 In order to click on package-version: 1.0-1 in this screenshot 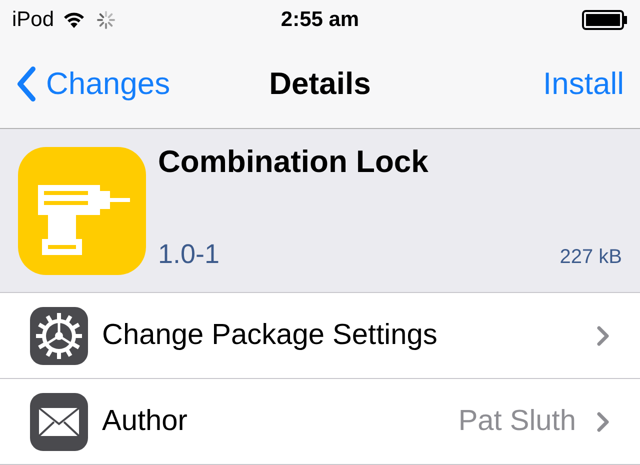, I will do `click(189, 254)`.